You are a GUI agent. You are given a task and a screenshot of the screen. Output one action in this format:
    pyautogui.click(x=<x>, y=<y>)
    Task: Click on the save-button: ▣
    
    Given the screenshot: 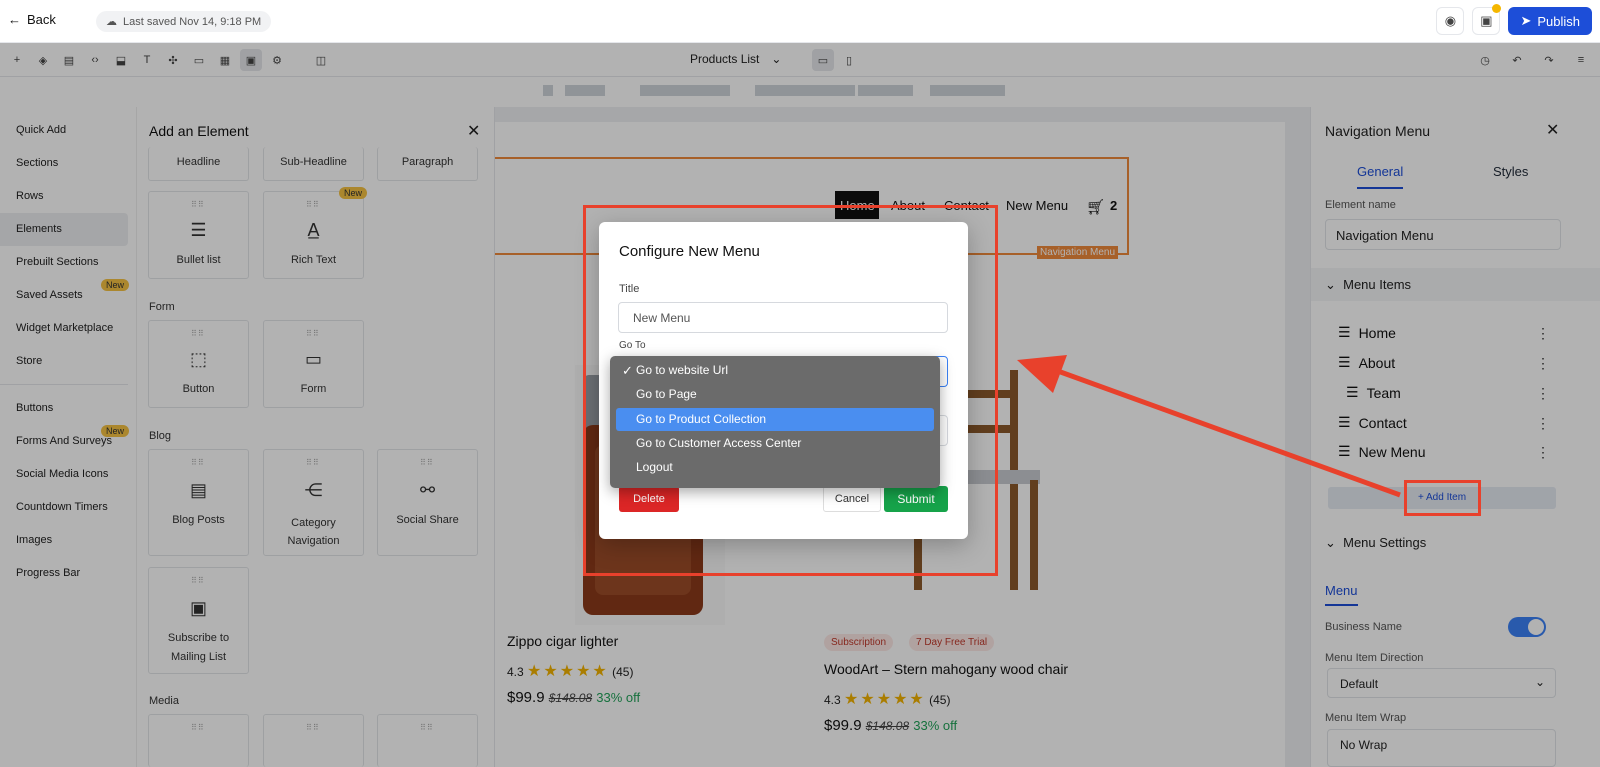 What is the action you would take?
    pyautogui.click(x=1487, y=19)
    